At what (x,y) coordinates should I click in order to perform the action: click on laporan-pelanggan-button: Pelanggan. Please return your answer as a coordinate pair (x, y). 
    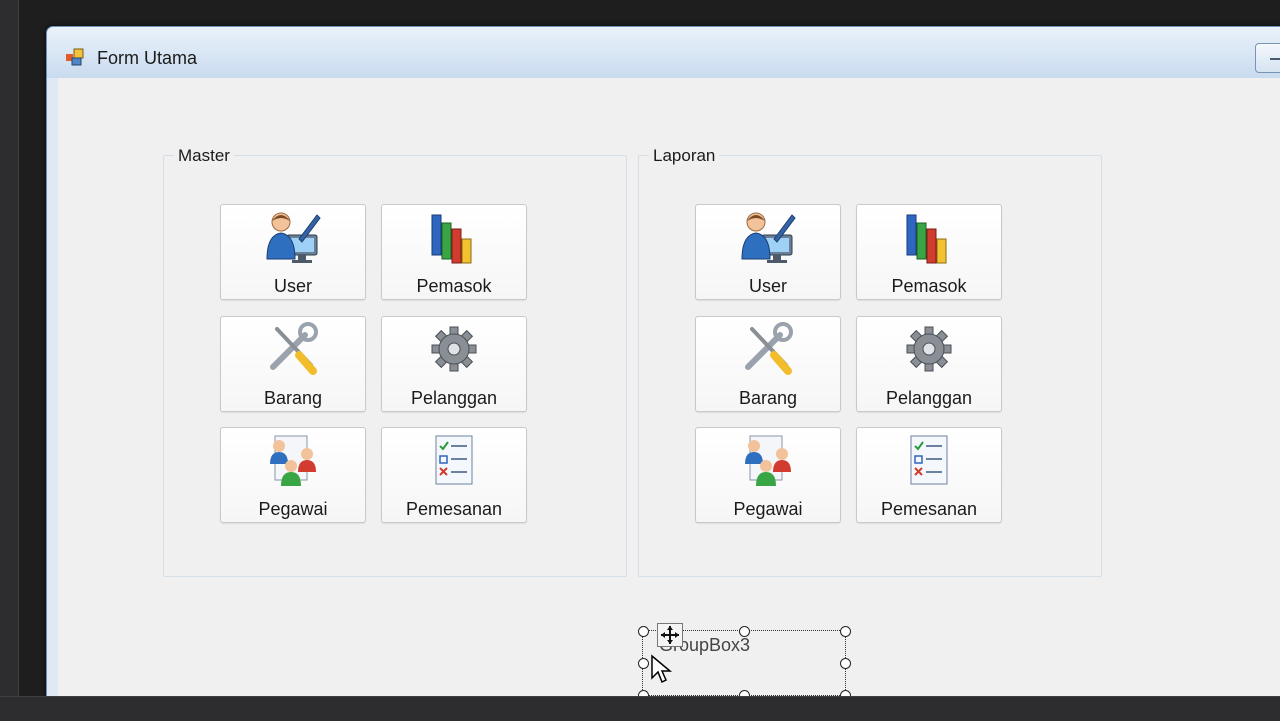
    Looking at the image, I should click on (929, 364).